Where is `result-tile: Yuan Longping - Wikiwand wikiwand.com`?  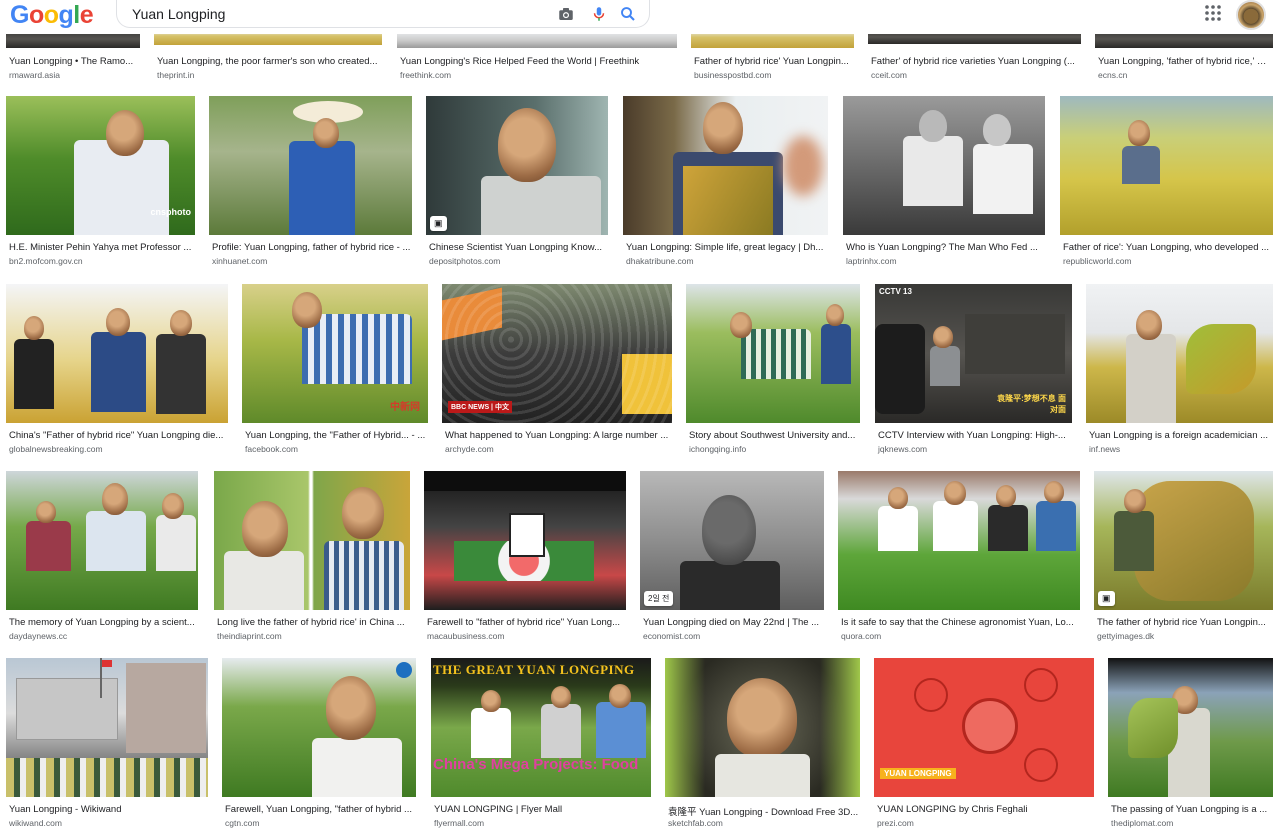
result-tile: Yuan Longping - Wikiwand wikiwand.com is located at coordinates (107, 743).